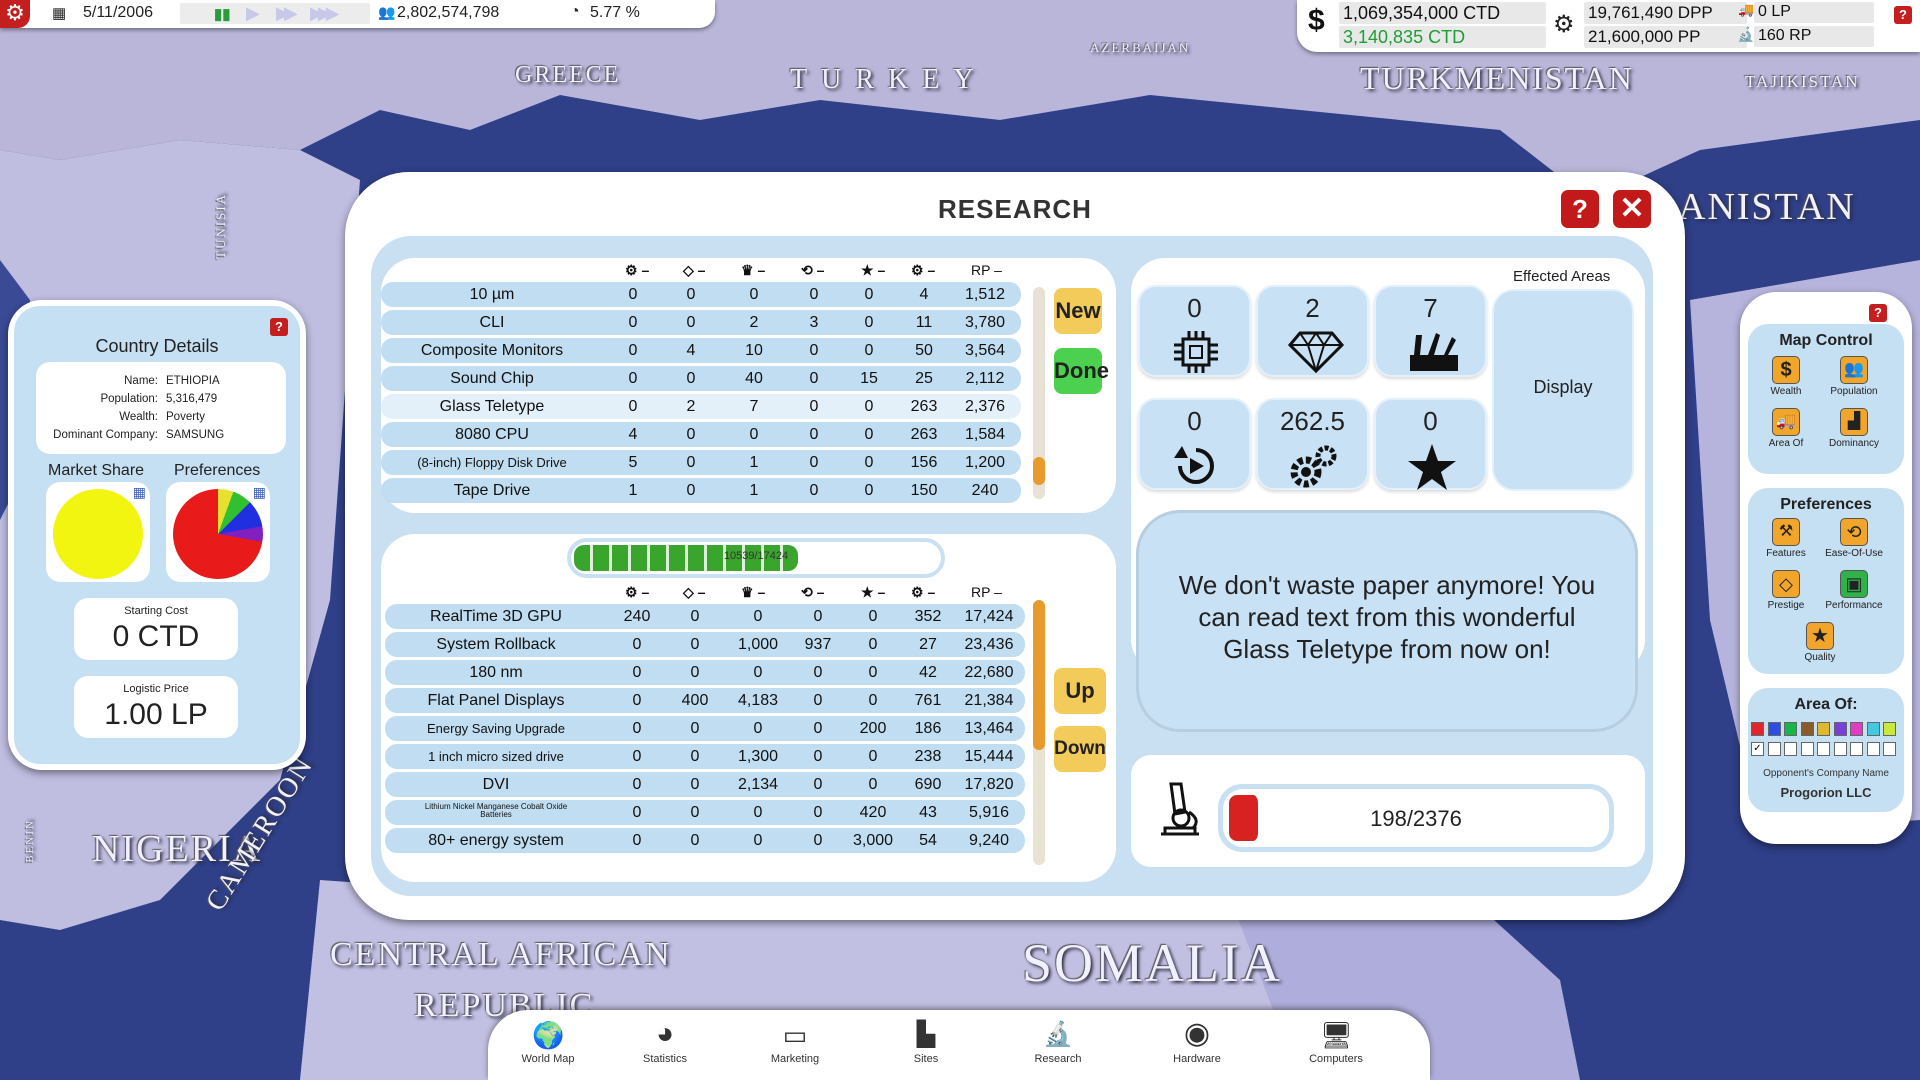 Image resolution: width=1920 pixels, height=1080 pixels. What do you see at coordinates (1312, 331) in the screenshot?
I see `stat-prestige: 2` at bounding box center [1312, 331].